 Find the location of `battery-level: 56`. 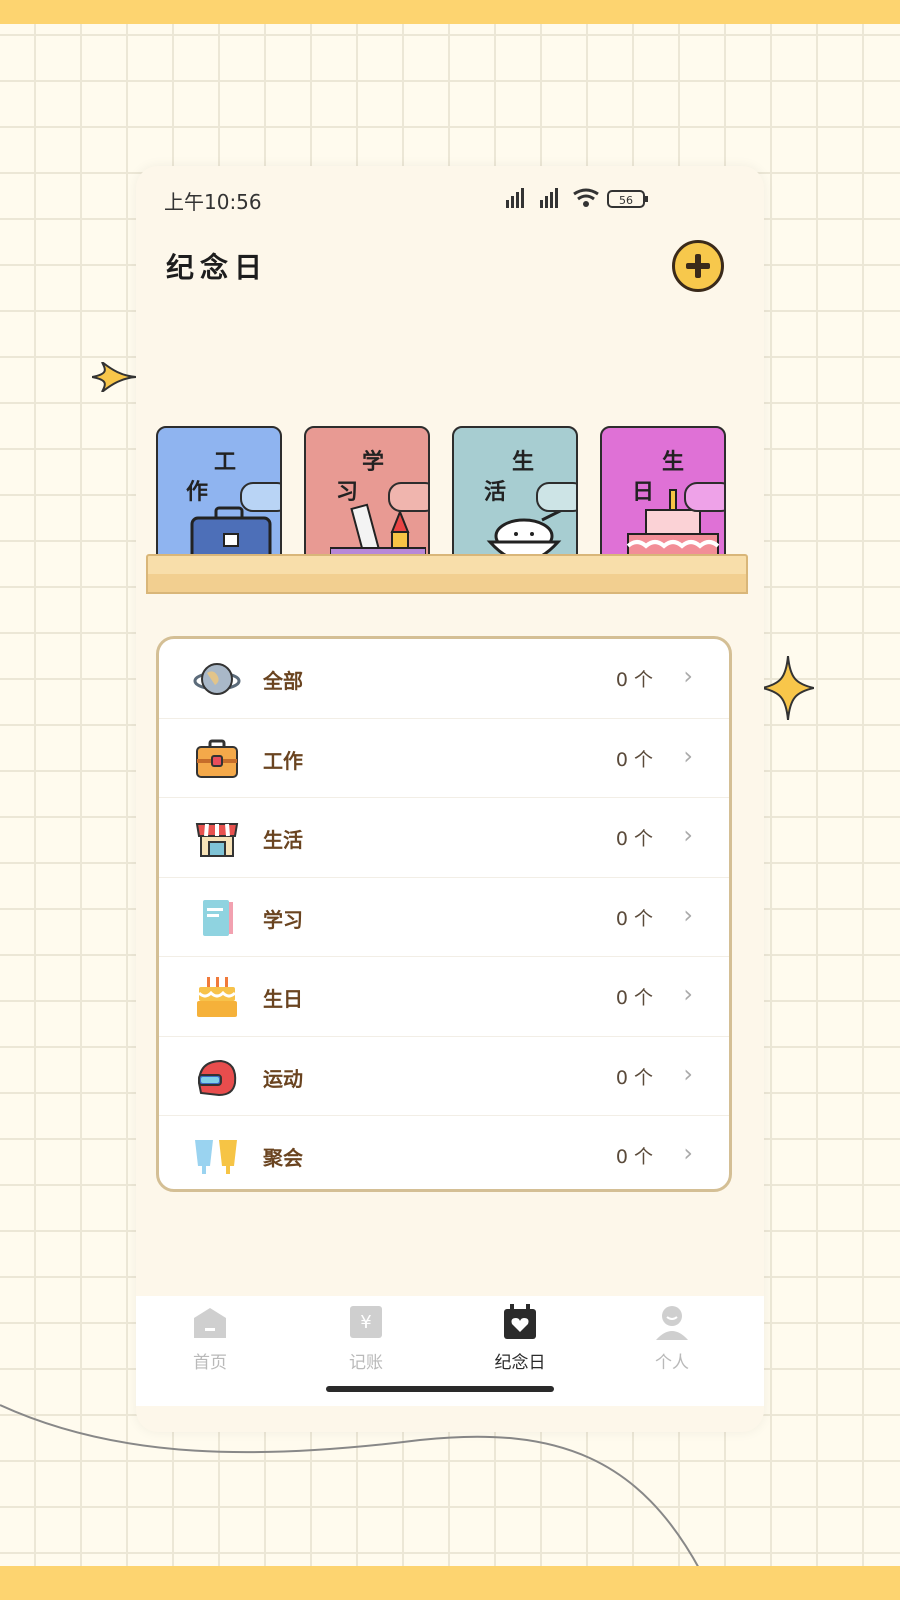

battery-level: 56 is located at coordinates (626, 200).